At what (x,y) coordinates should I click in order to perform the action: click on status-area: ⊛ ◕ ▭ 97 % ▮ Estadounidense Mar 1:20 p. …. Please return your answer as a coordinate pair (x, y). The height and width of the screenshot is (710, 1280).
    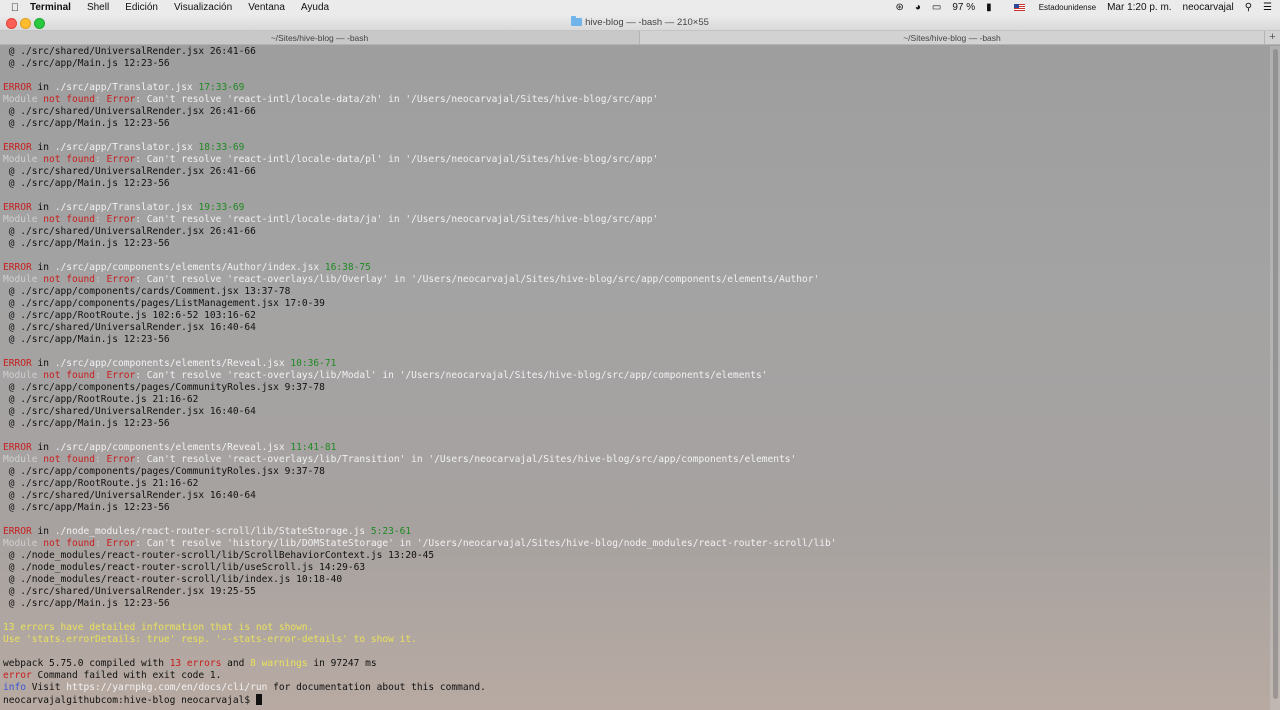
    Looking at the image, I should click on (1082, 7).